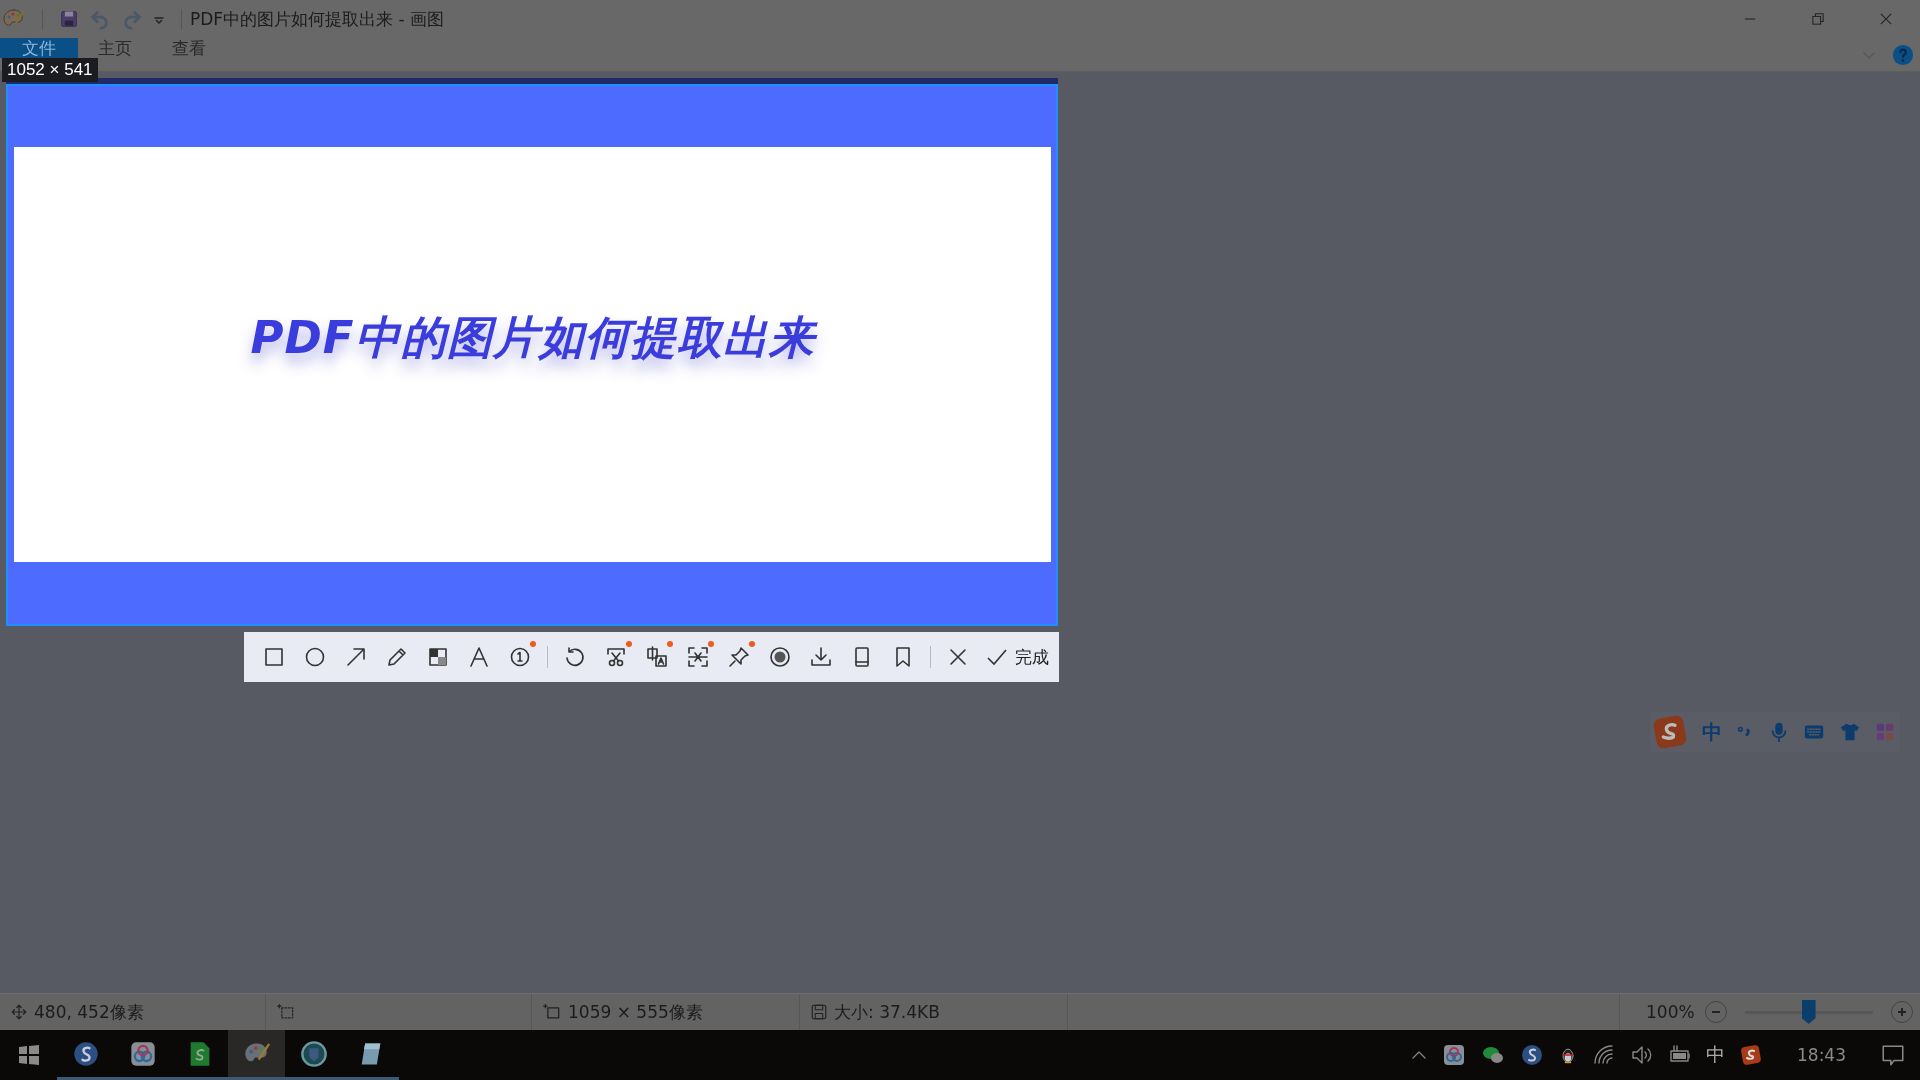 The width and height of the screenshot is (1920, 1080). Describe the element at coordinates (1017, 657) in the screenshot. I see `done-button: 完成` at that location.